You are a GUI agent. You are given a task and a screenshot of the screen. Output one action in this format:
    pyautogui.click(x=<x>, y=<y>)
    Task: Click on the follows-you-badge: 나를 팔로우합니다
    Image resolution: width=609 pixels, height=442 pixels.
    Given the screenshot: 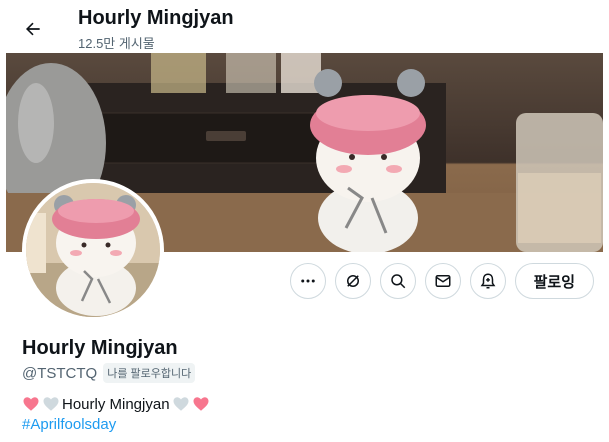 What is the action you would take?
    pyautogui.click(x=149, y=373)
    